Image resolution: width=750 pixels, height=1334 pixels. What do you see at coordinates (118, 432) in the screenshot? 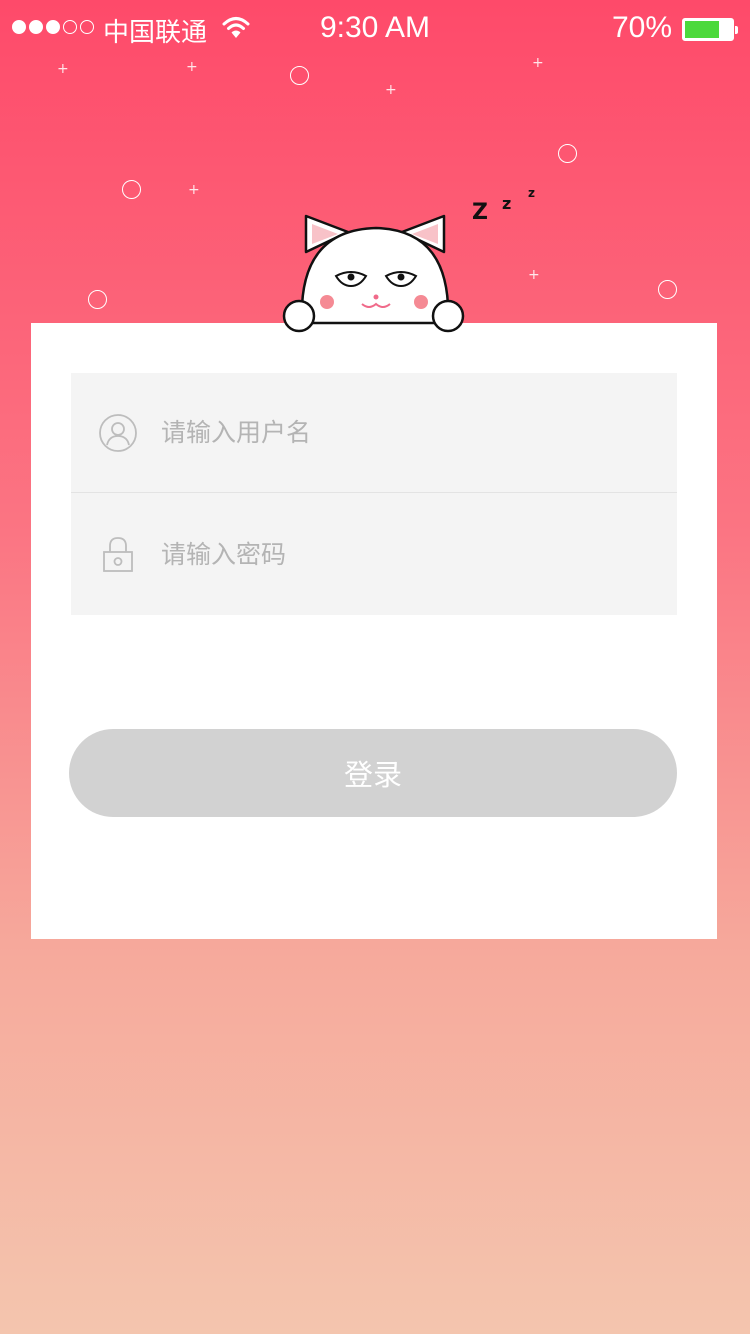
I see `user-icon` at bounding box center [118, 432].